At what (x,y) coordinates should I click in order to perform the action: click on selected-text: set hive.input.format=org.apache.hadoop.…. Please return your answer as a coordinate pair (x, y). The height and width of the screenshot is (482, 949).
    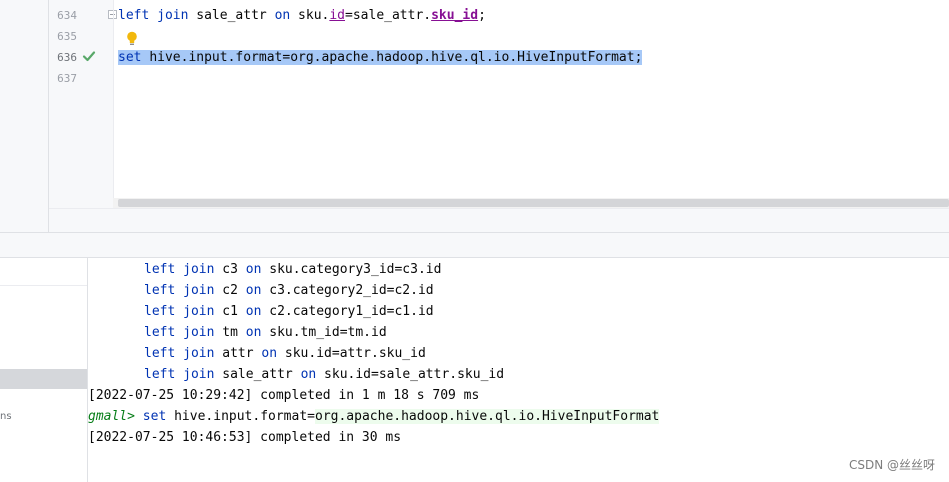
    Looking at the image, I should click on (380, 57).